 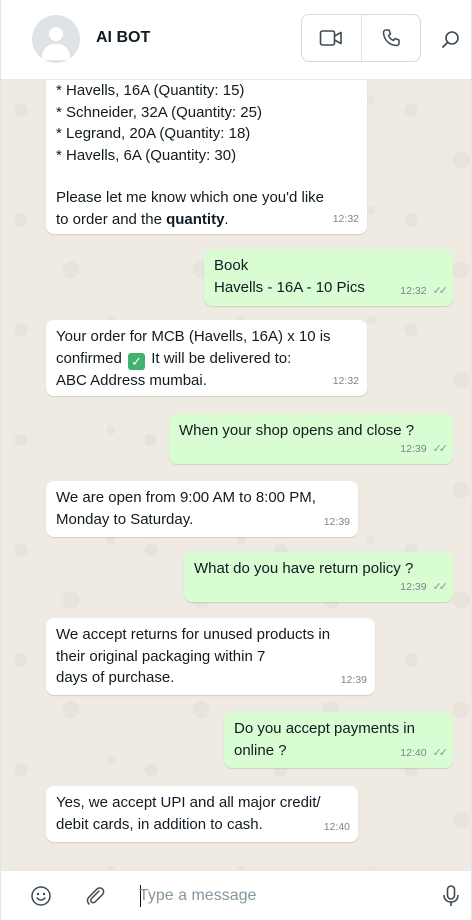 I want to click on message-text-line: to order and the quantity., so click(x=206, y=220).